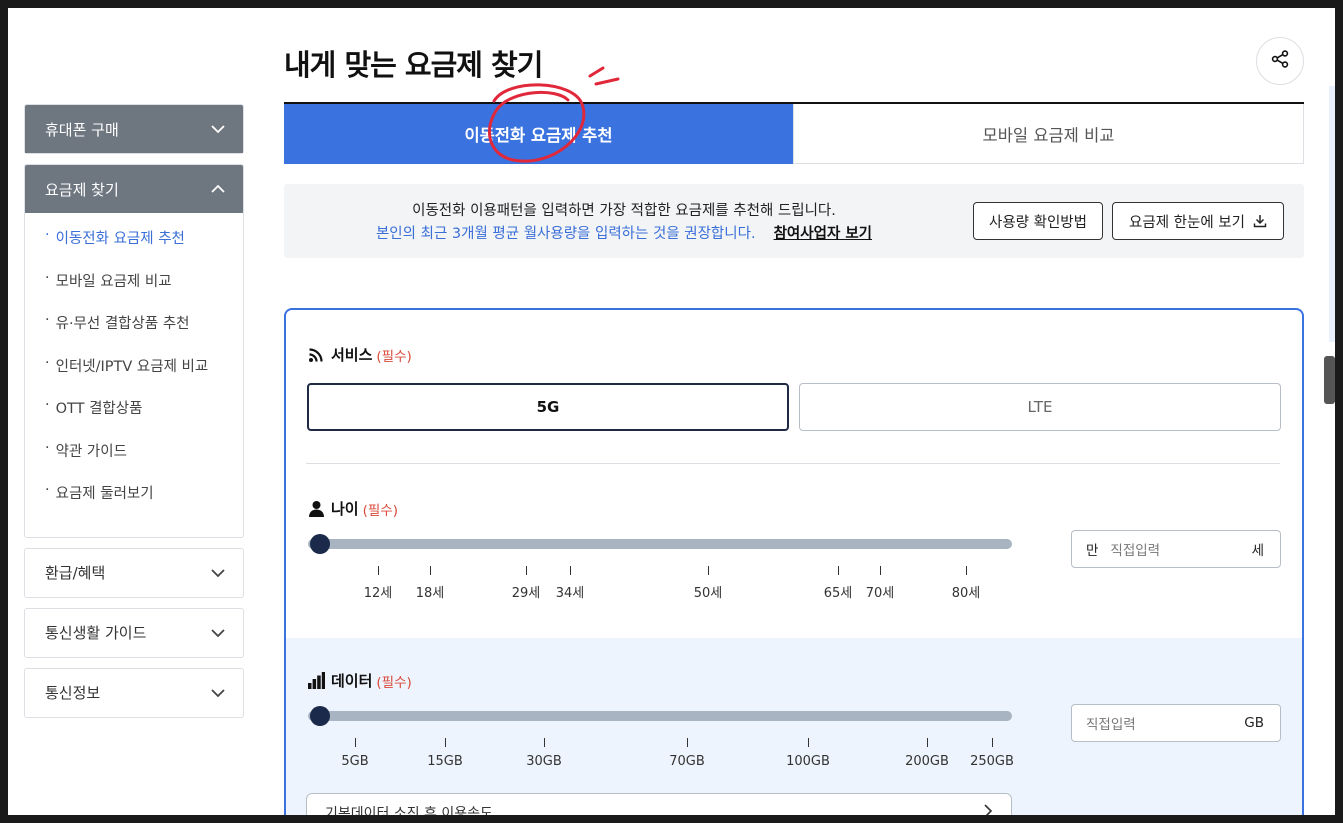 Image resolution: width=1343 pixels, height=823 pixels. Describe the element at coordinates (1176, 549) in the screenshot. I see `age-direct-input: 만 직접입력 세` at that location.